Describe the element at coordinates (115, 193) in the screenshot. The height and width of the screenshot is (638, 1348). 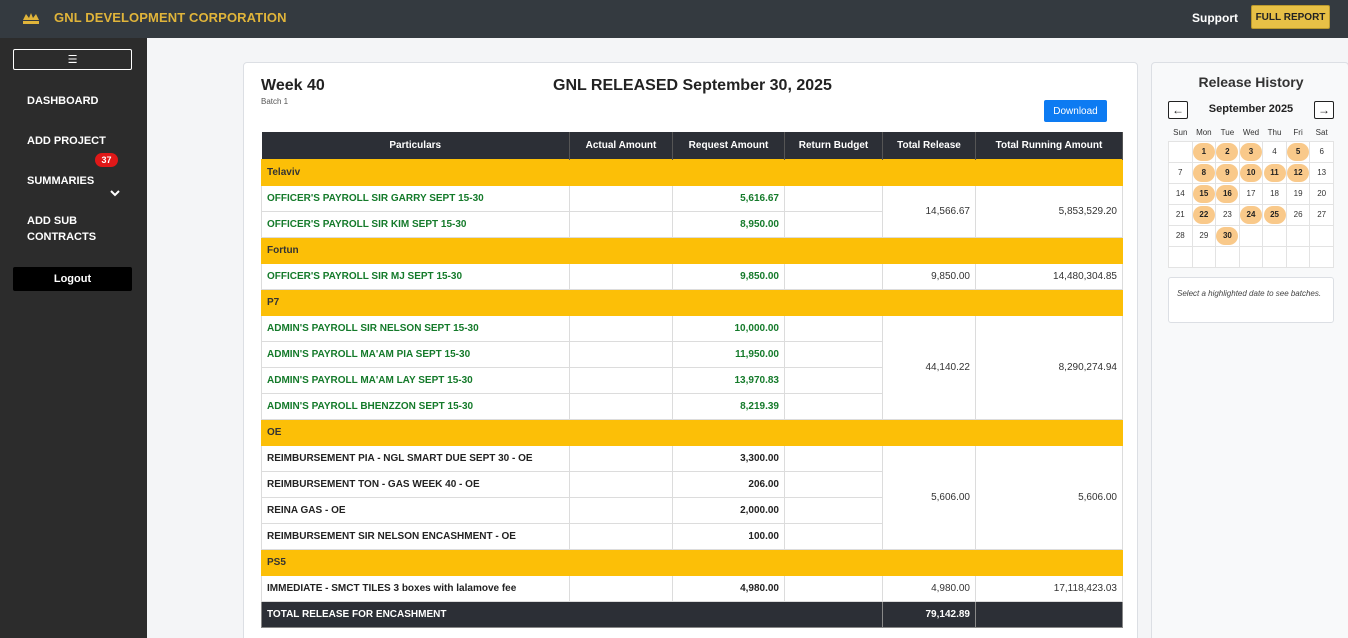
I see `chevron-down-icon` at that location.